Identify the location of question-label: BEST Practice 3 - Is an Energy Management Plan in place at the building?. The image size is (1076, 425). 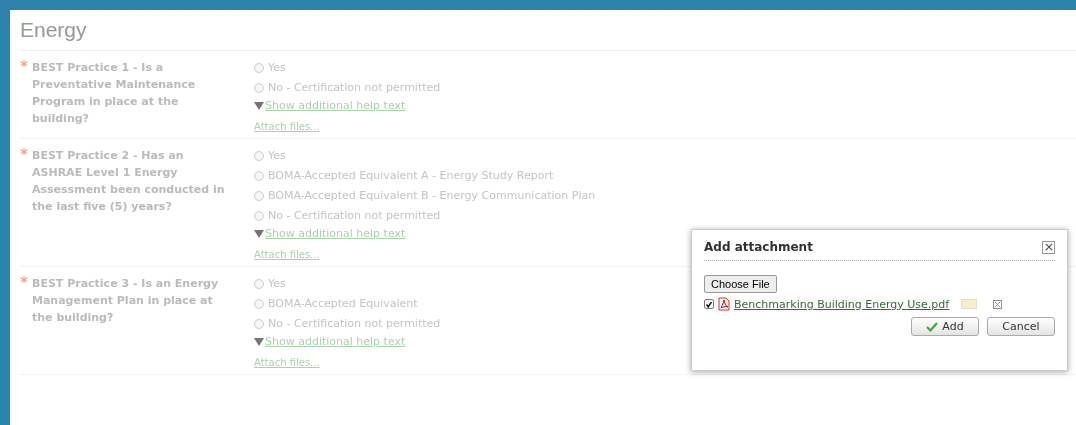
(126, 301).